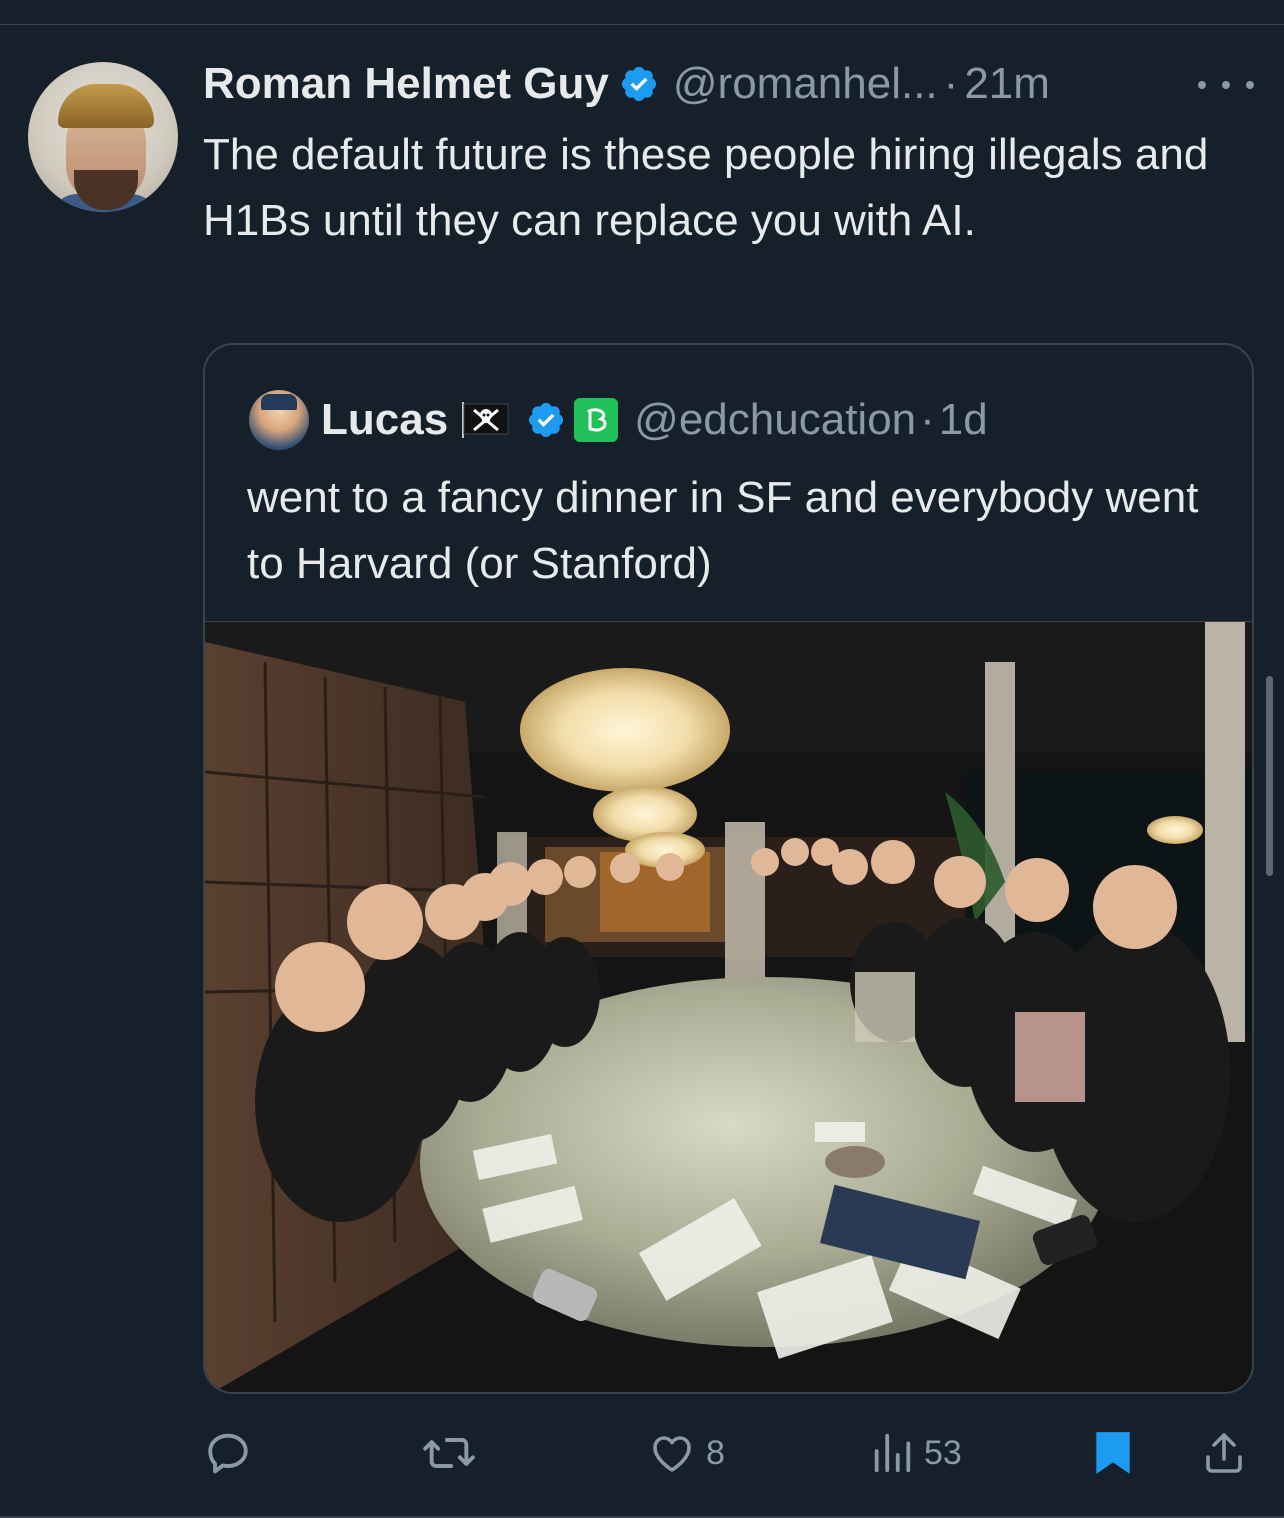  Describe the element at coordinates (715, 1452) in the screenshot. I see `like-count: 8` at that location.